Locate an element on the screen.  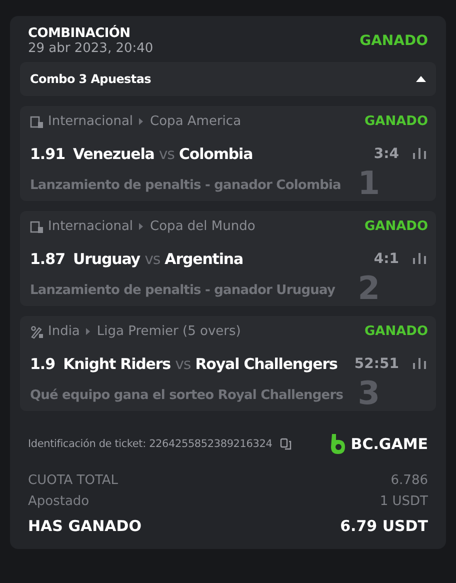
score: 52:51 is located at coordinates (376, 364).